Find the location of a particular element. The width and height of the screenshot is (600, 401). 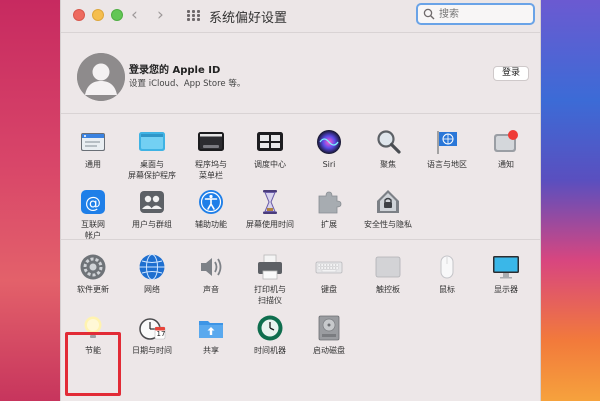

pref-spotlight: 聚焦 is located at coordinates (388, 149).